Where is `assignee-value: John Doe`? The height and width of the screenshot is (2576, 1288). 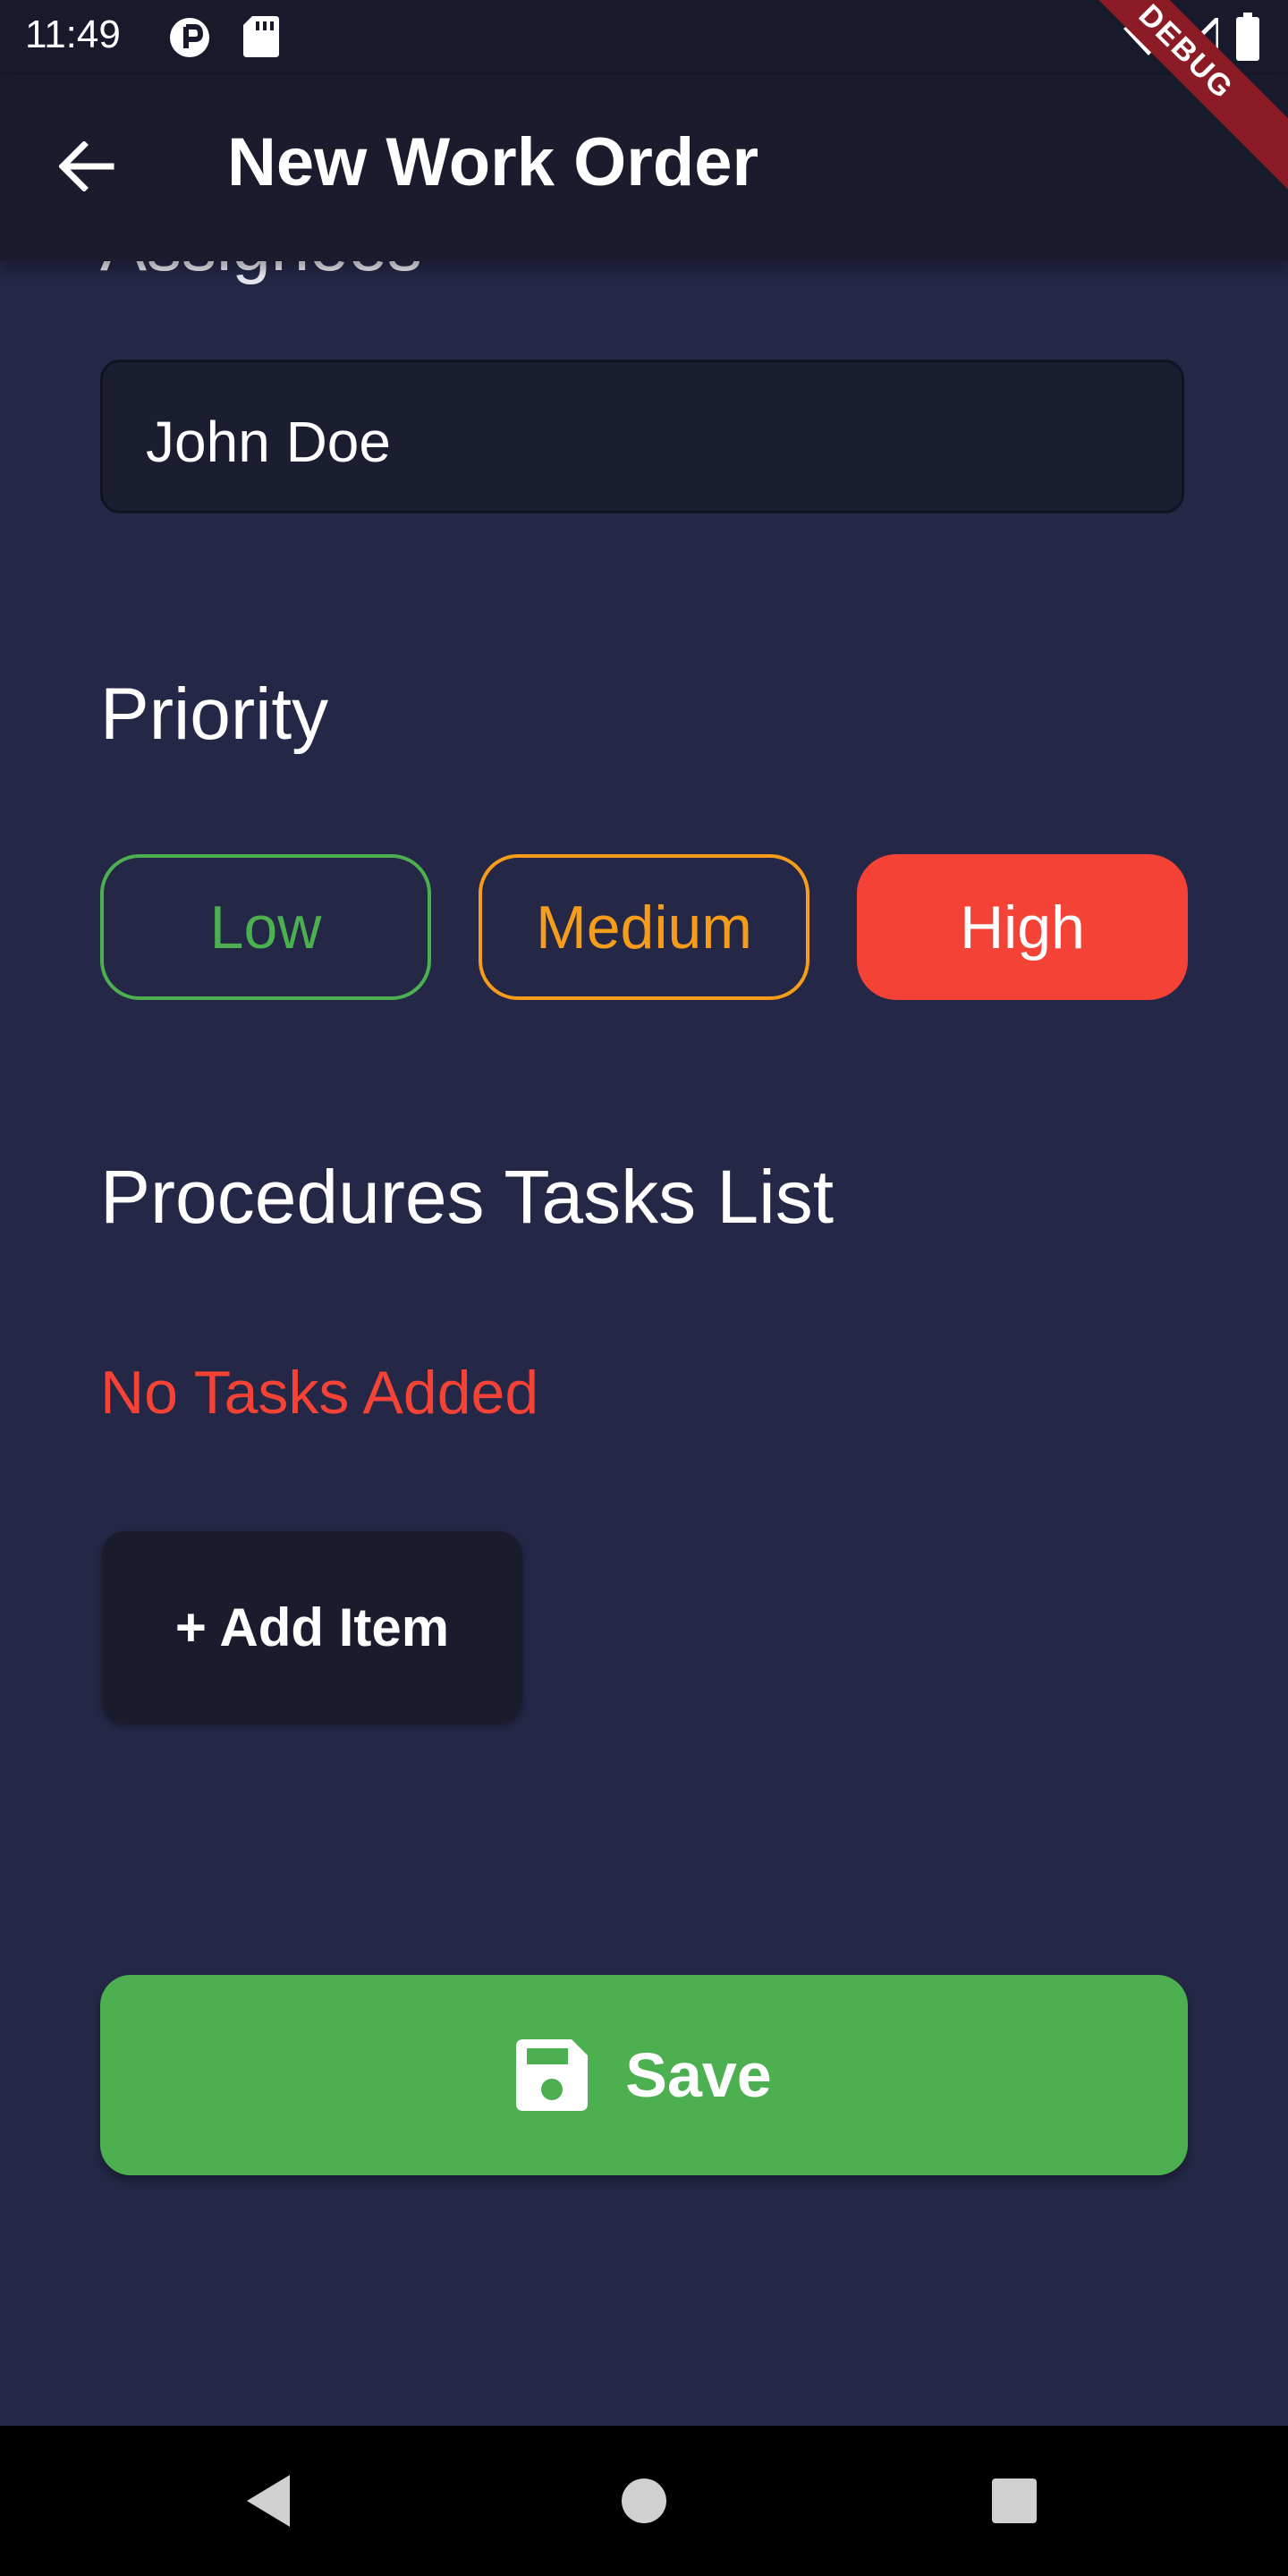
assignee-value: John Doe is located at coordinates (268, 442).